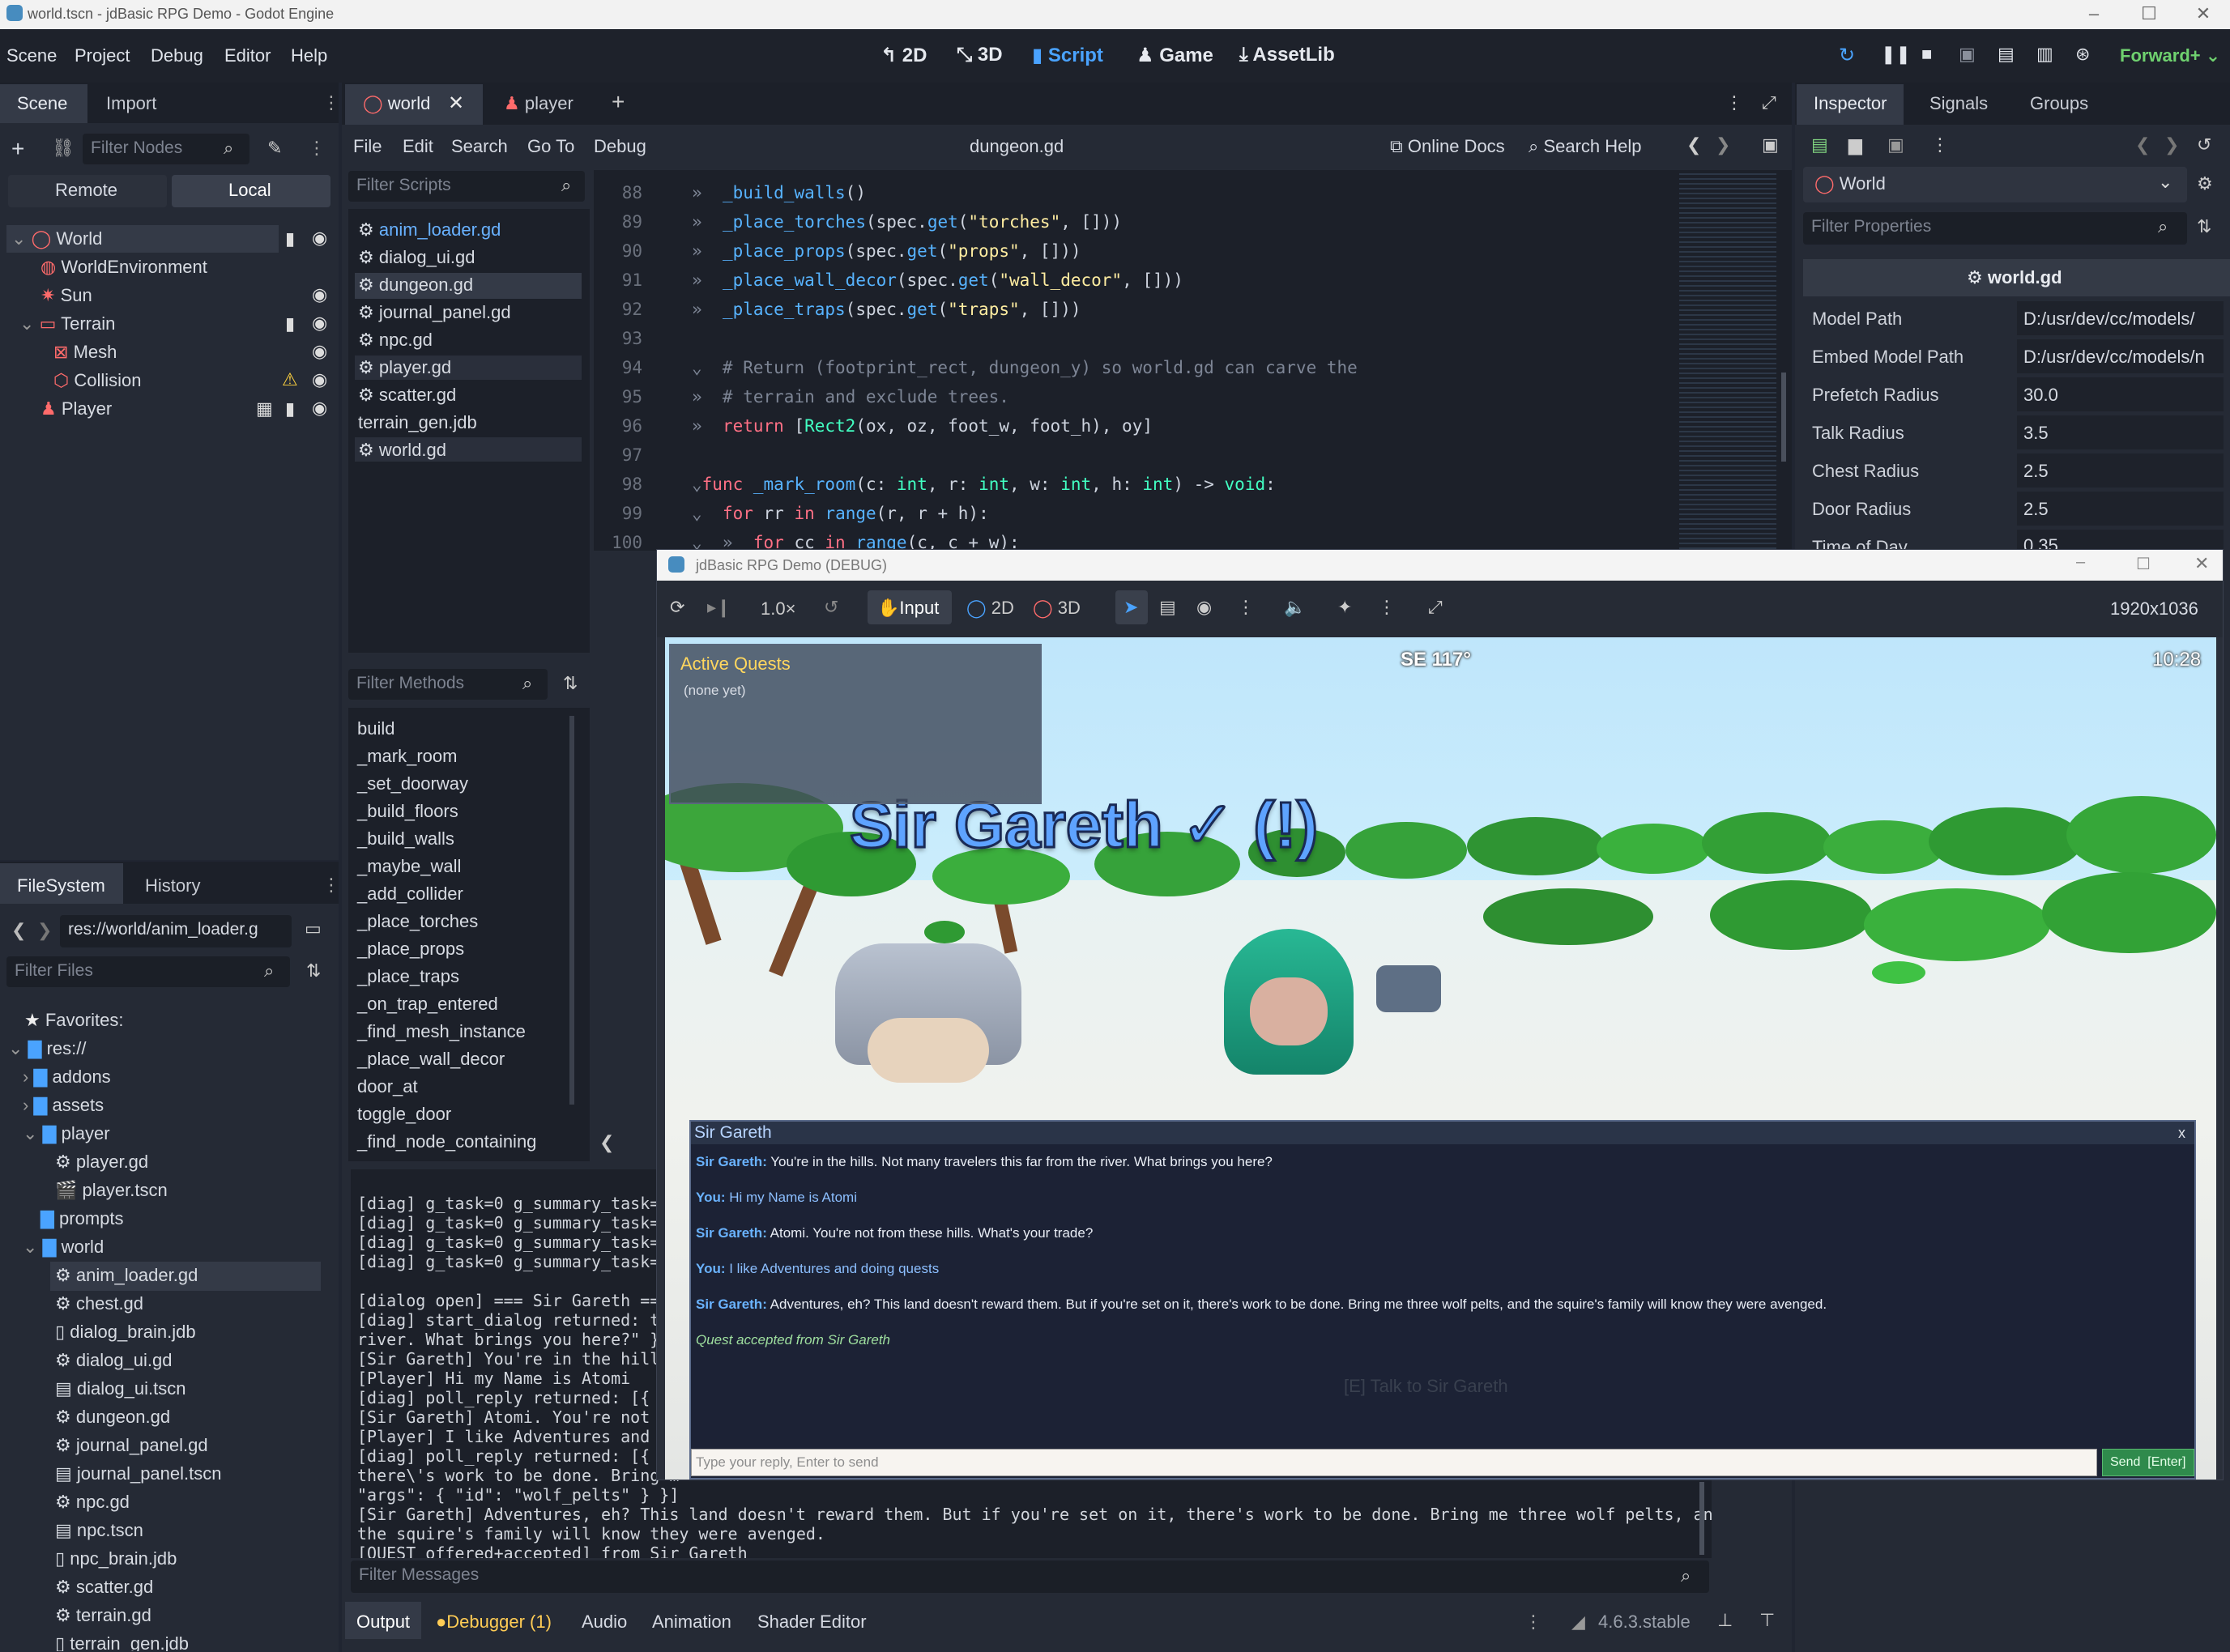 The image size is (2230, 1652). Describe the element at coordinates (112, 1190) in the screenshot. I see `file-item: 🎬 player.tscn` at that location.